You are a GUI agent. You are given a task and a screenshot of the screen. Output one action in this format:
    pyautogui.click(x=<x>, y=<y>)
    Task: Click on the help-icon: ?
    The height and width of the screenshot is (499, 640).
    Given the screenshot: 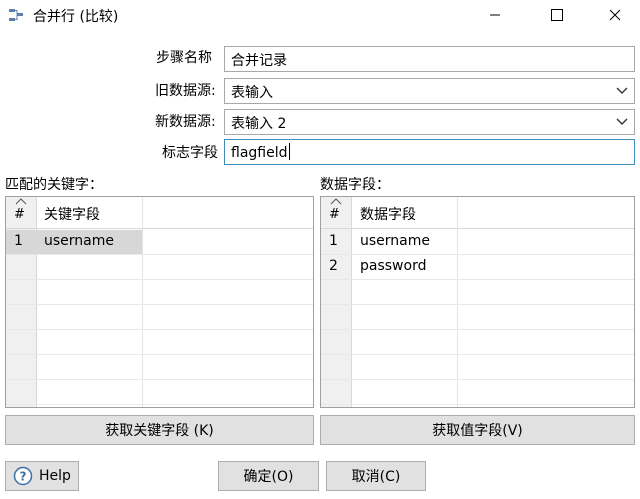 What is the action you would take?
    pyautogui.click(x=23, y=476)
    